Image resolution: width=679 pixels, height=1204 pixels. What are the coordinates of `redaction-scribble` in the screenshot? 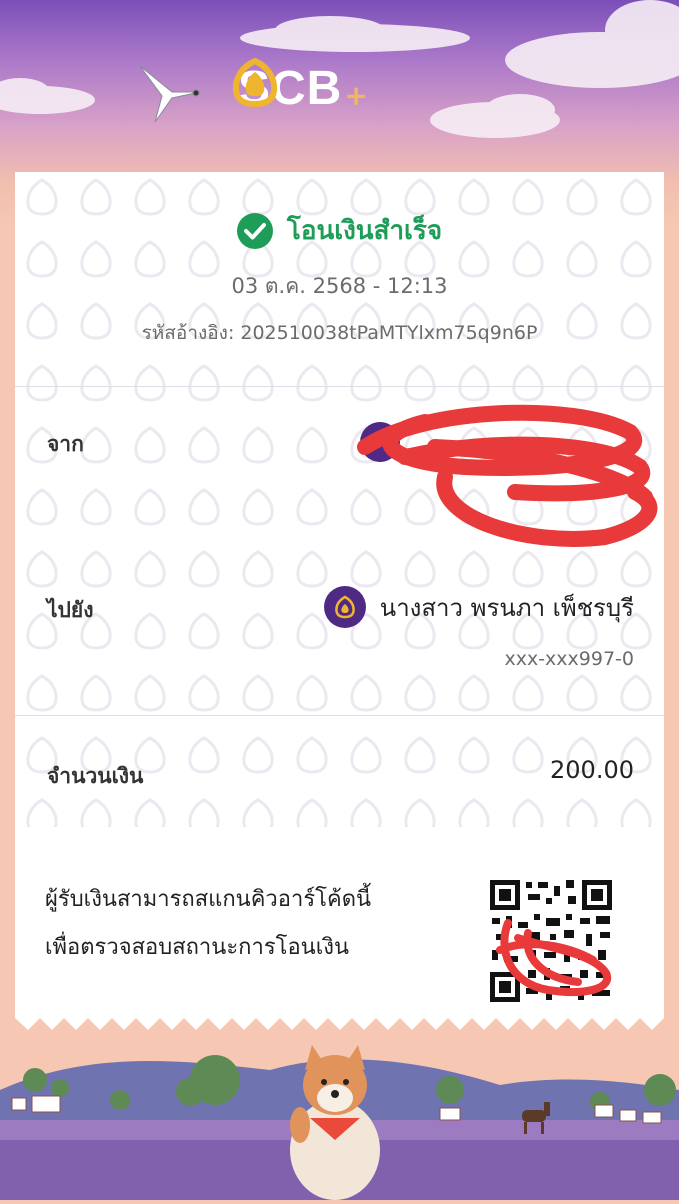 It's located at (507, 475).